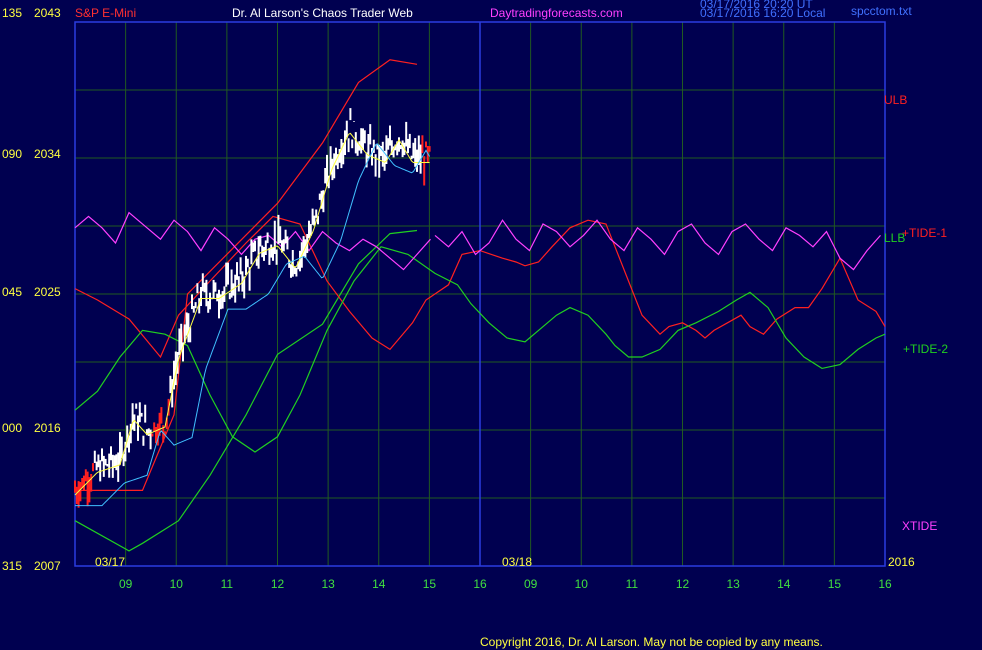  Describe the element at coordinates (322, 13) in the screenshot. I see `chart-title: Dr. Al Larson's Chaos Trader Web` at that location.